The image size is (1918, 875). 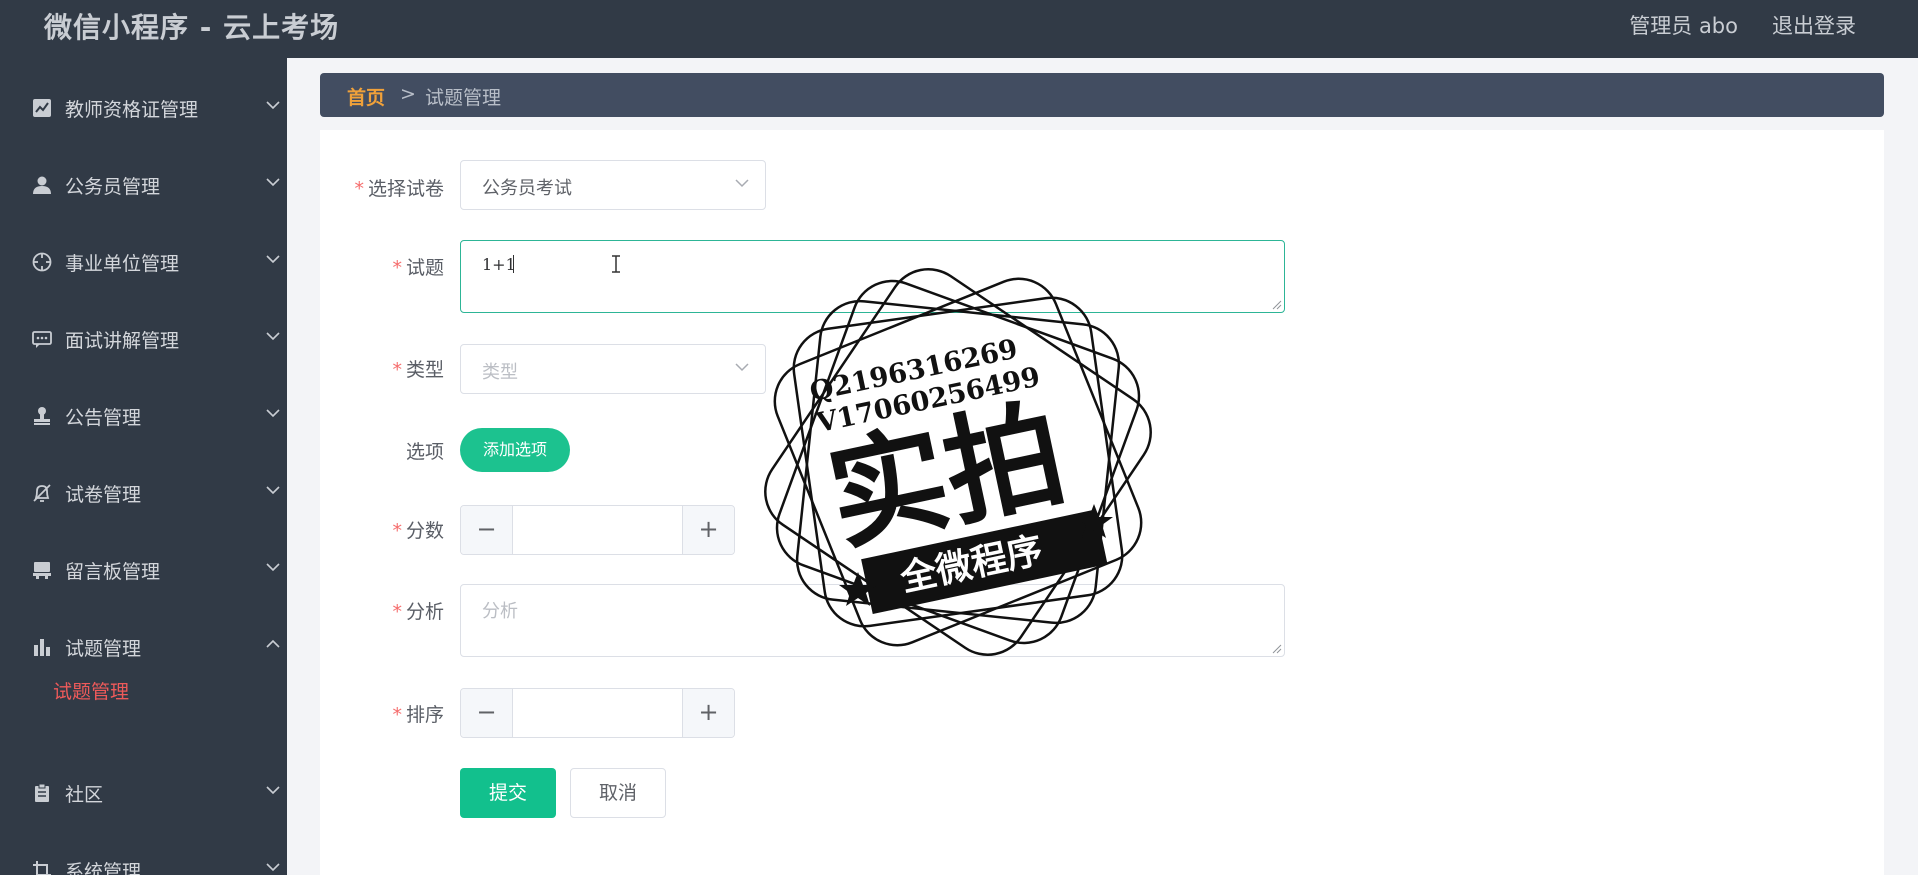 I want to click on sidebar-item-label: 留言板管理, so click(x=113, y=572).